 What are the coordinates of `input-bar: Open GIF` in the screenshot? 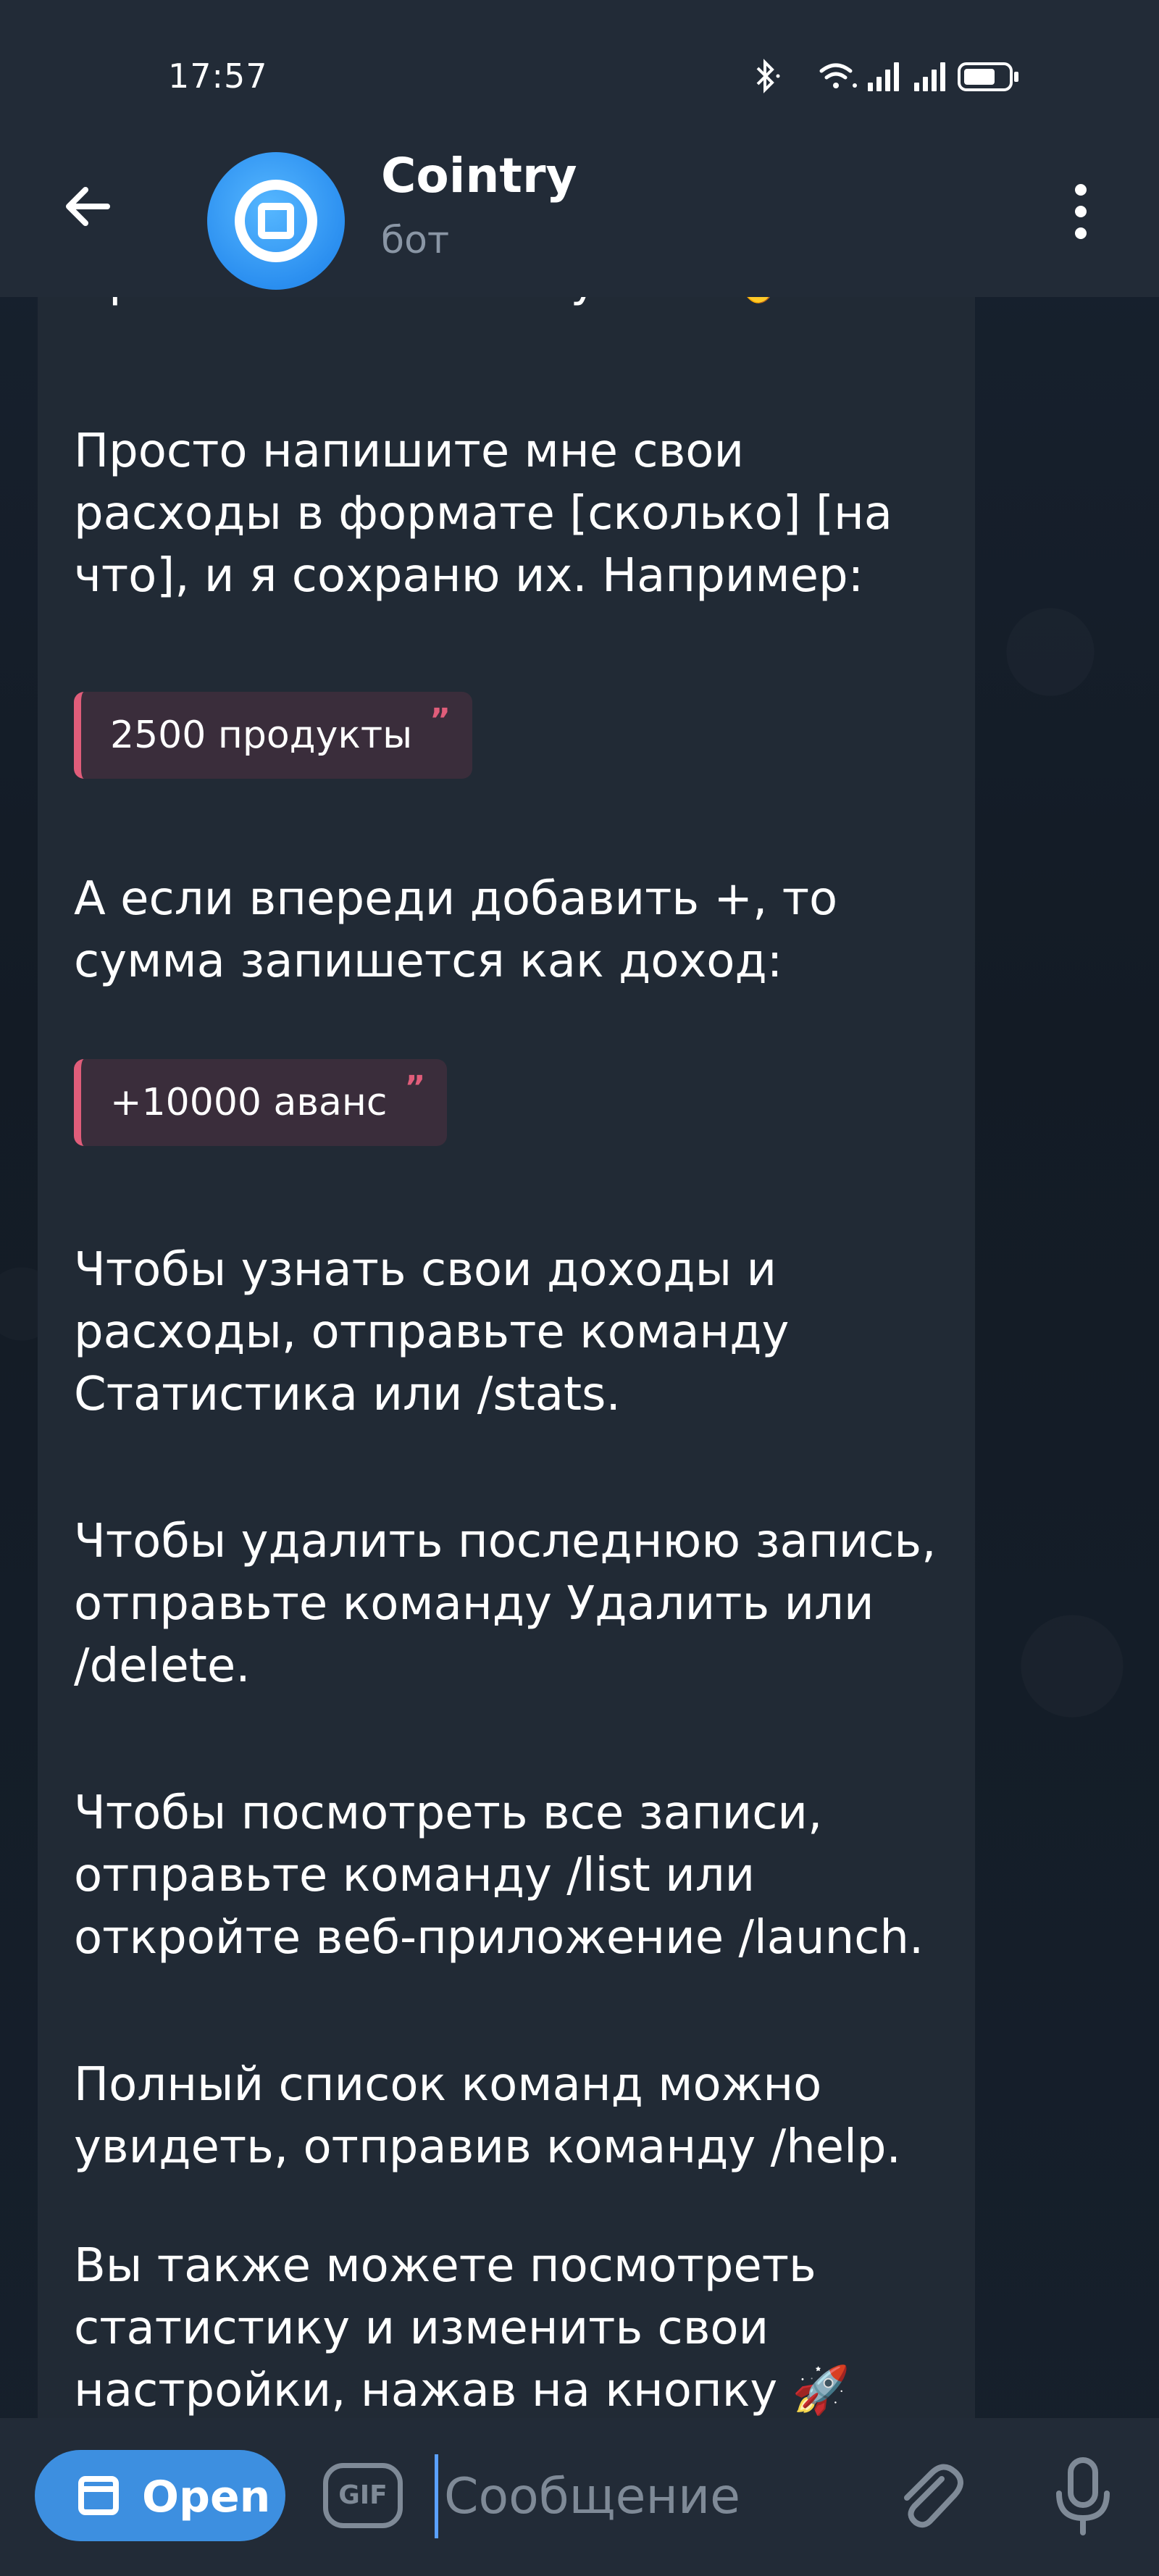 It's located at (579, 2497).